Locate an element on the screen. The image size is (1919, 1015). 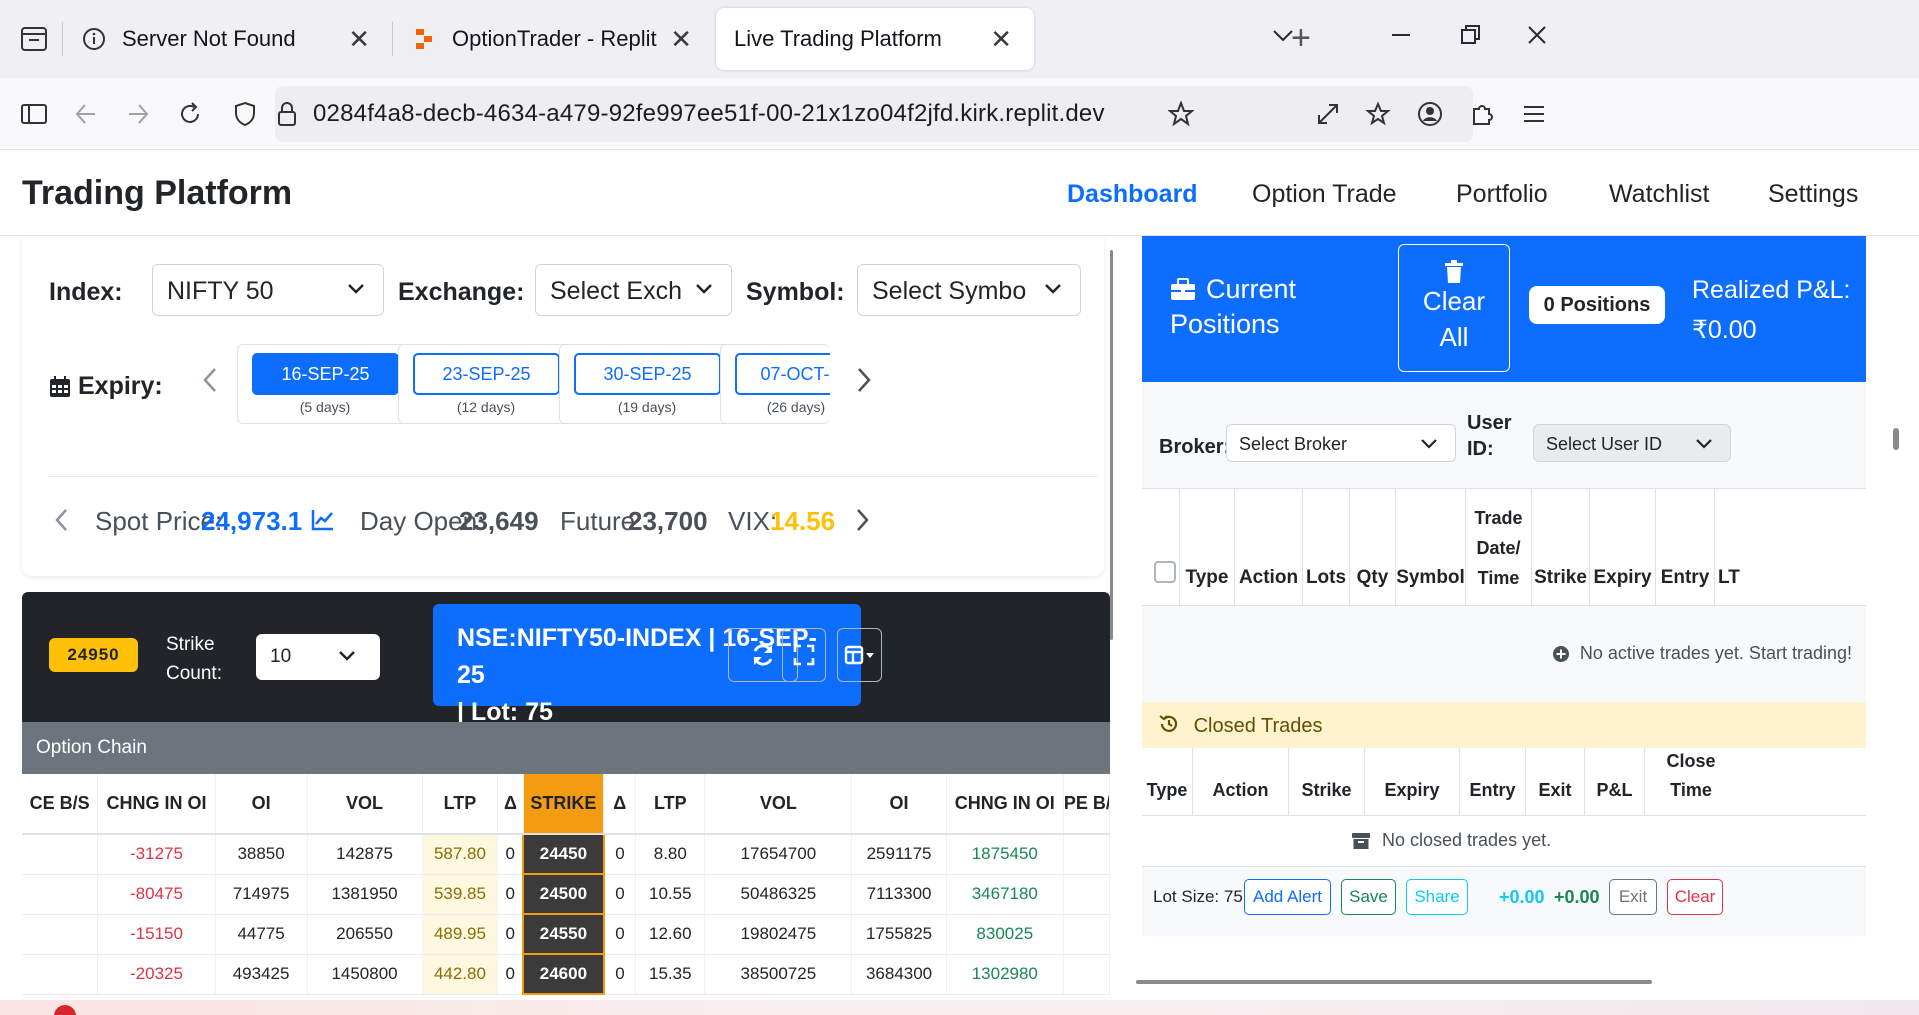
right-panel-horizontal-scrollbar is located at coordinates (1394, 982).